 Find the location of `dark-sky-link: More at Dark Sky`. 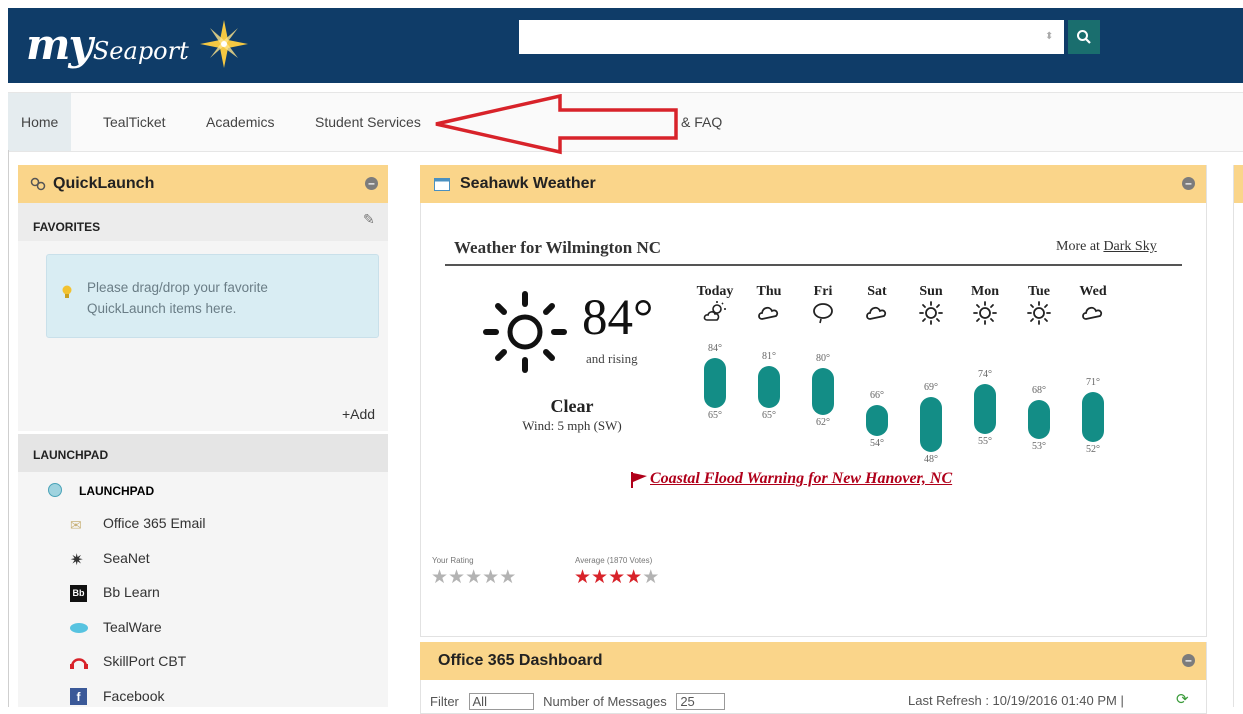

dark-sky-link: More at Dark Sky is located at coordinates (1106, 247).